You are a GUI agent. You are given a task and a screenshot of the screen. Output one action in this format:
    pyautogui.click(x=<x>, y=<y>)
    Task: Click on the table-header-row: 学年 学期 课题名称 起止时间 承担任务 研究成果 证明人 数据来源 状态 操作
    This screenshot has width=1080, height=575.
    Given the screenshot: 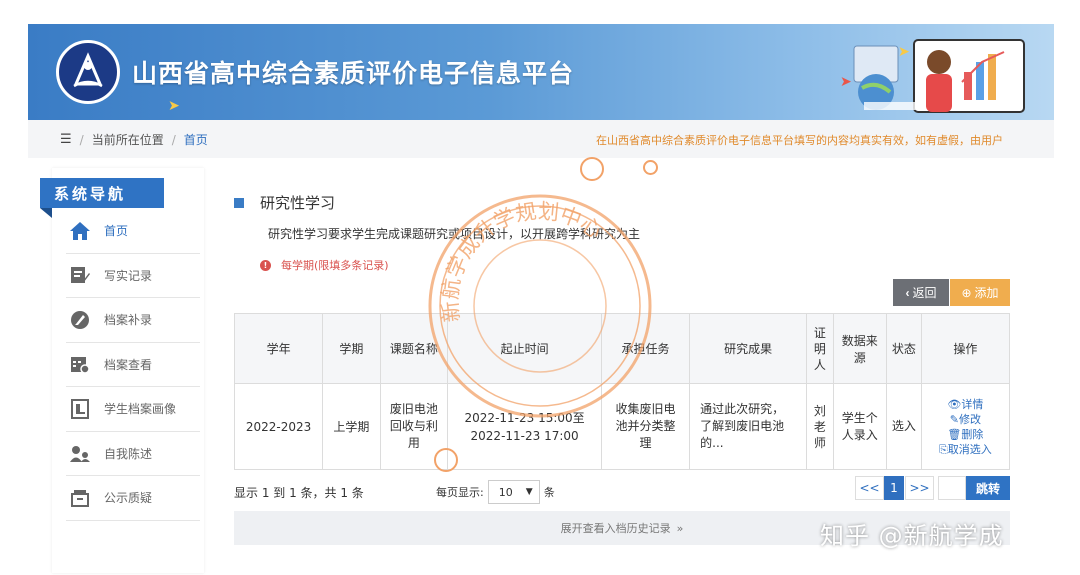 What is the action you would take?
    pyautogui.click(x=622, y=348)
    